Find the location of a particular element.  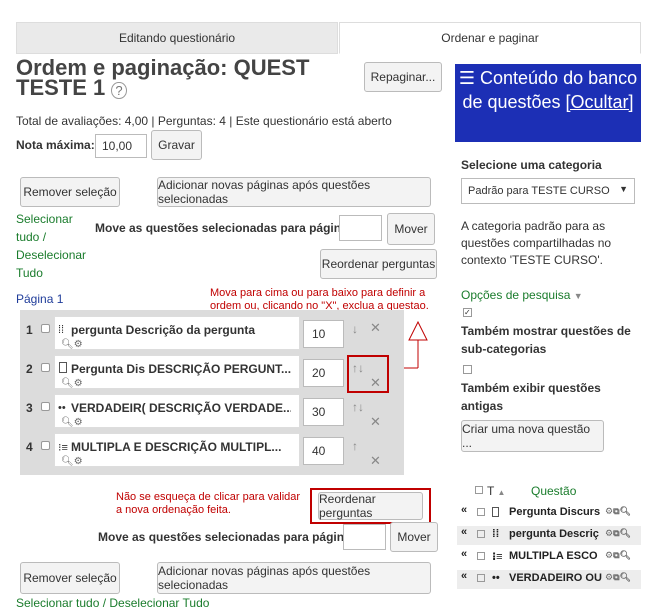

tab-editing: Editando questionário is located at coordinates (177, 38).